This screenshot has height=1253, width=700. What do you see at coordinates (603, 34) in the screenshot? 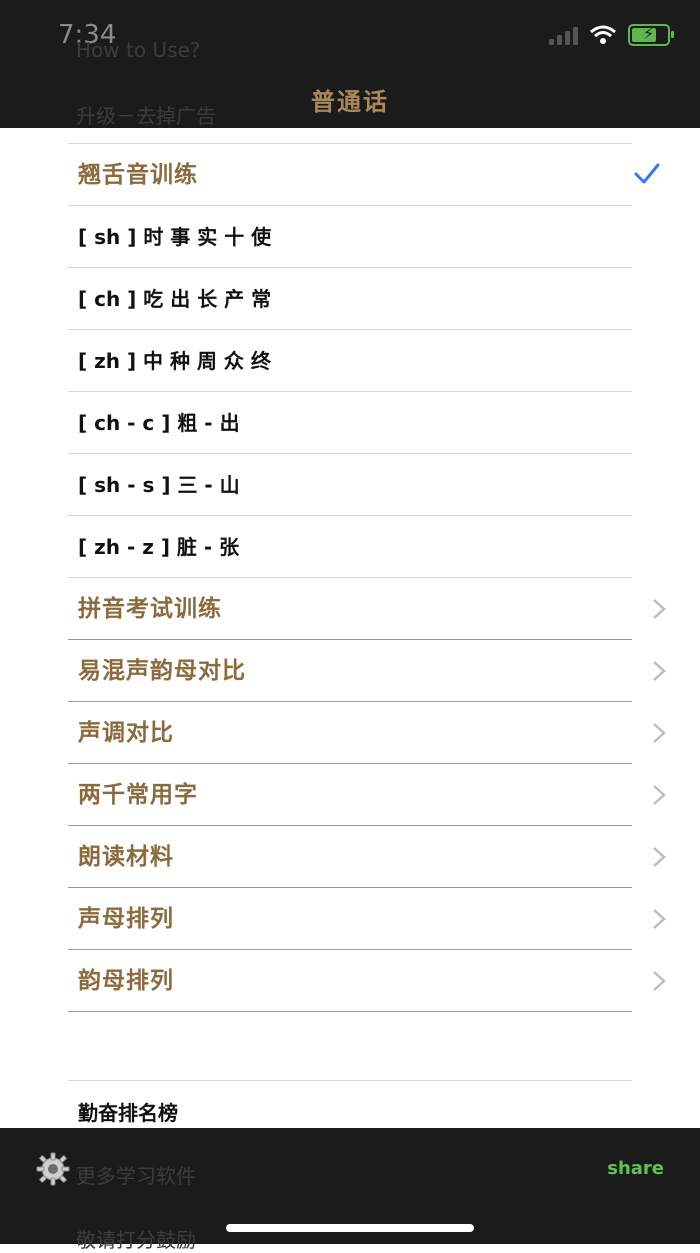
I see `wifi-icon` at bounding box center [603, 34].